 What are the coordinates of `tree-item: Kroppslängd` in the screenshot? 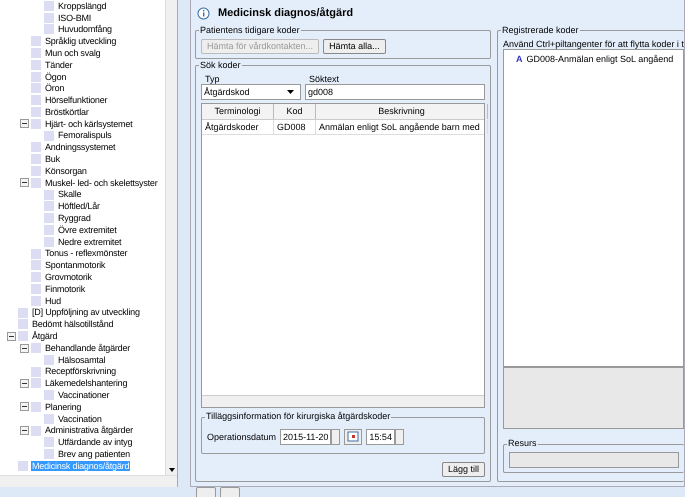 It's located at (82, 6).